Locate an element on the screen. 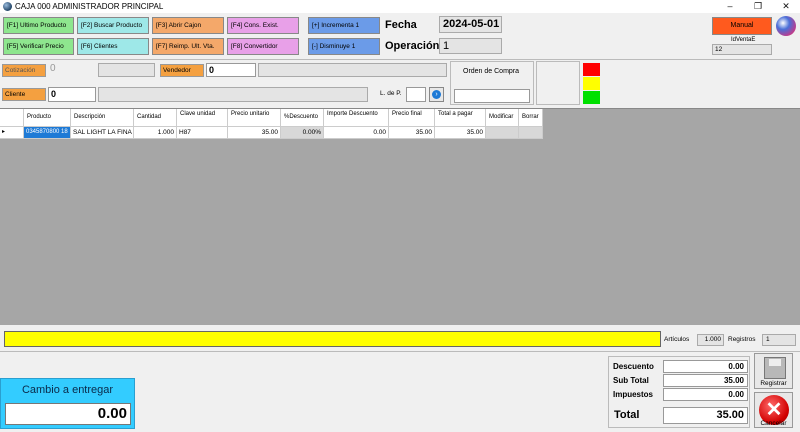  registrar-button: Registrar is located at coordinates (773, 371).